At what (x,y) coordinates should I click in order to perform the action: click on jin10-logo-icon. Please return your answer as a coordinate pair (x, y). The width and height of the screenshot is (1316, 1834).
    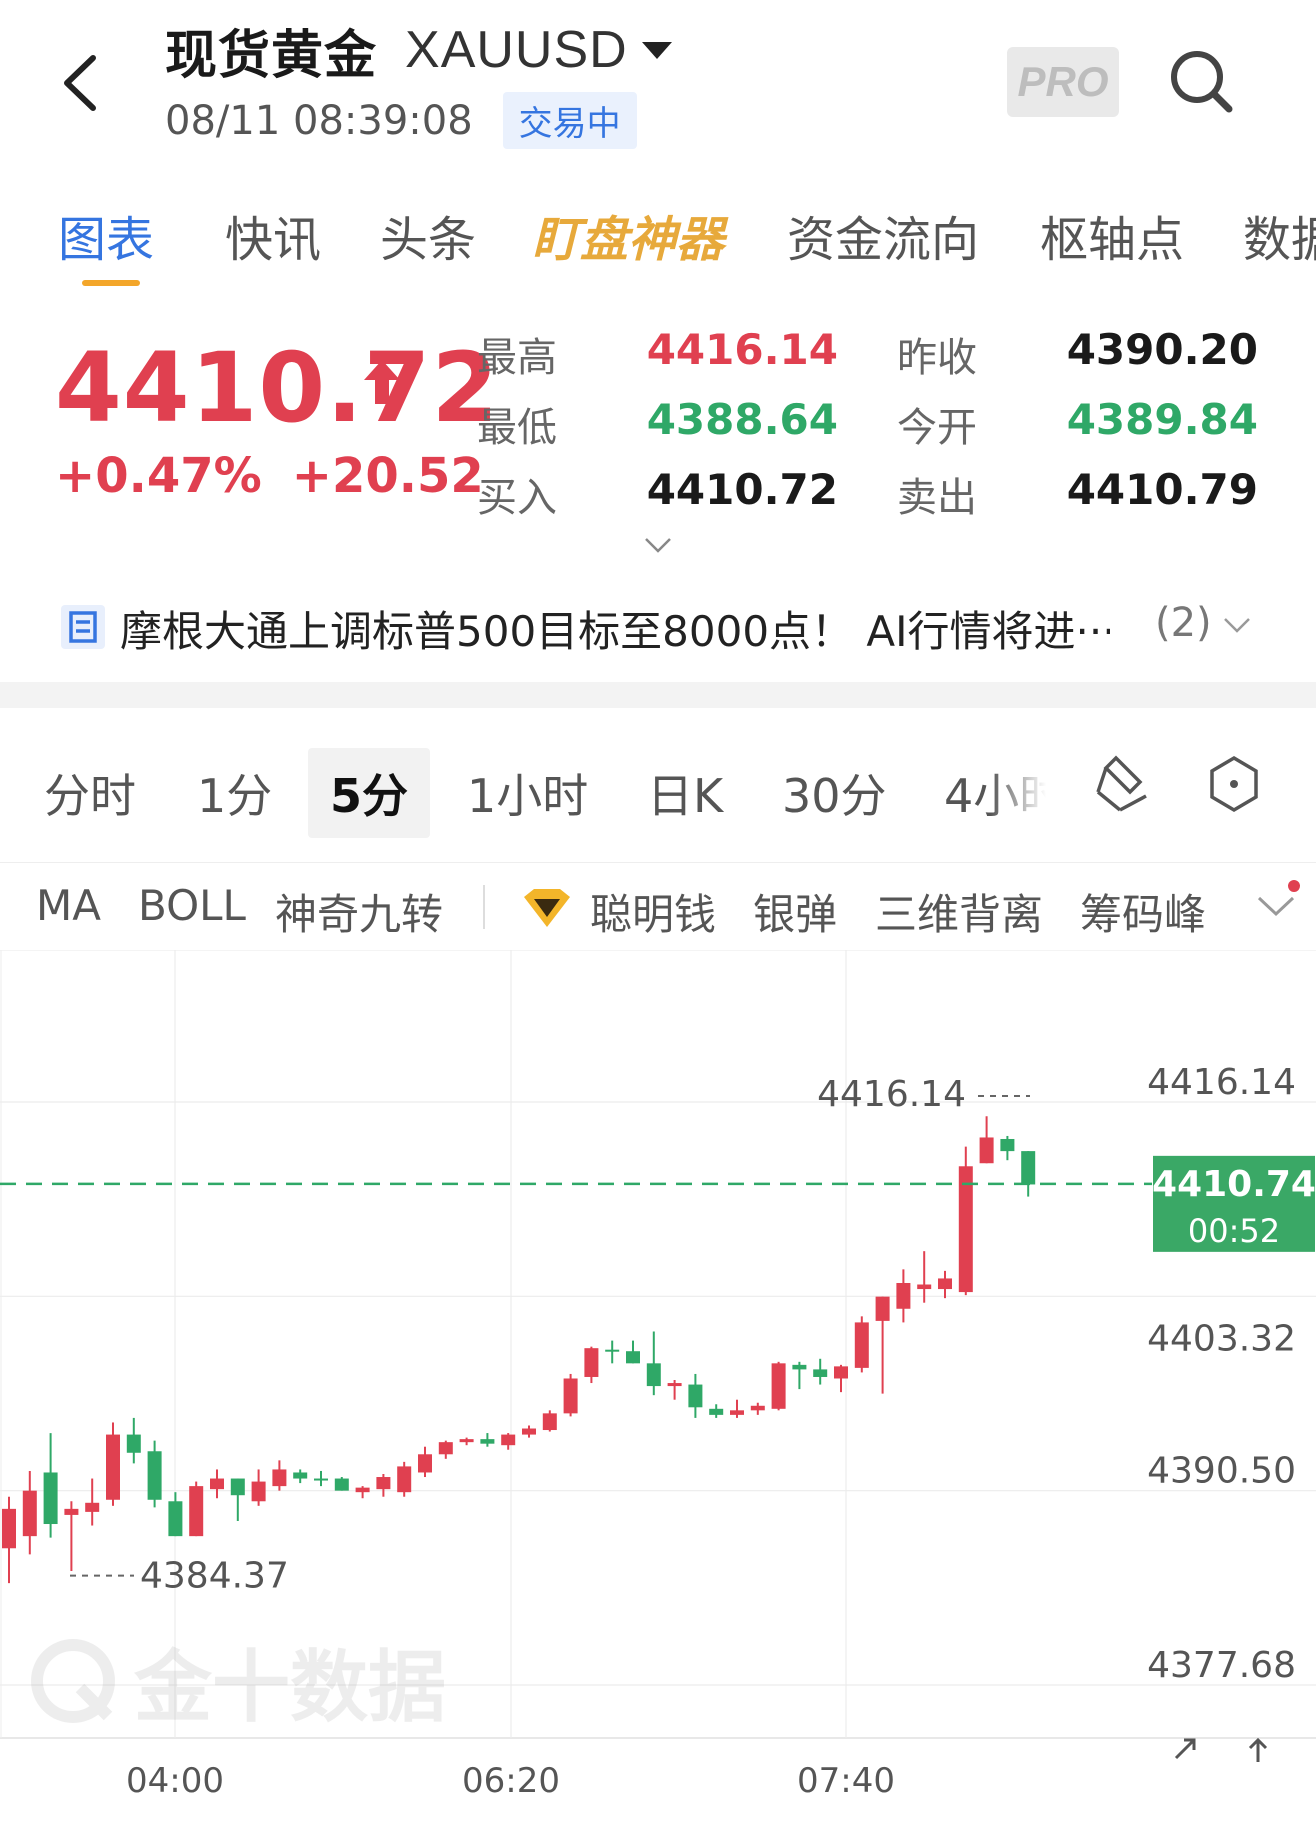
    Looking at the image, I should click on (73, 1681).